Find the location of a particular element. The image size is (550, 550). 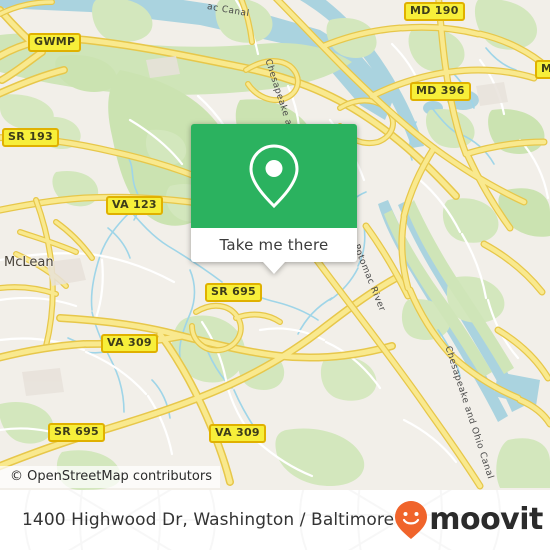

road-shield-md-190: MD 190 is located at coordinates (434, 11).